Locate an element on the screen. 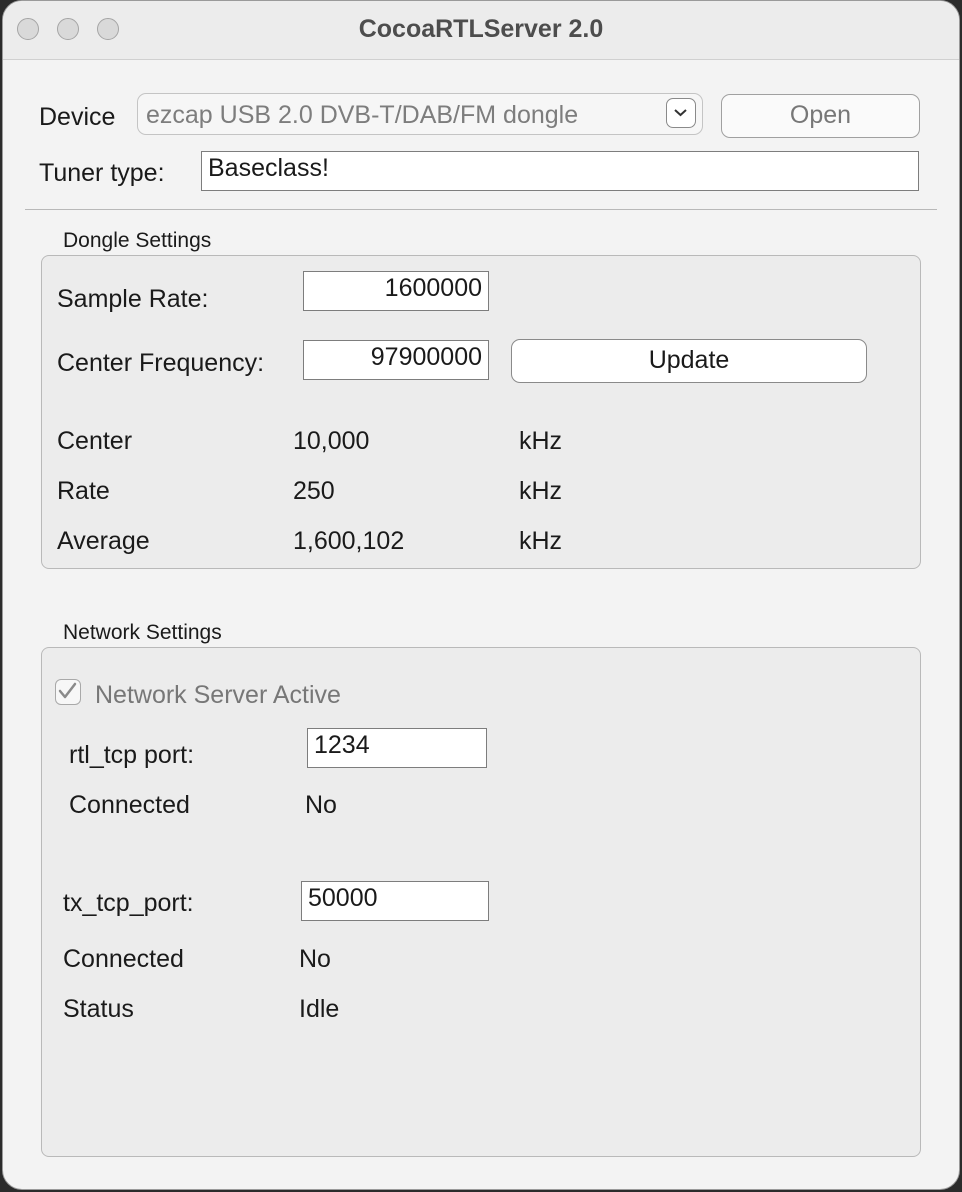 The height and width of the screenshot is (1192, 962). center-frequency-field: 97900000 is located at coordinates (396, 360).